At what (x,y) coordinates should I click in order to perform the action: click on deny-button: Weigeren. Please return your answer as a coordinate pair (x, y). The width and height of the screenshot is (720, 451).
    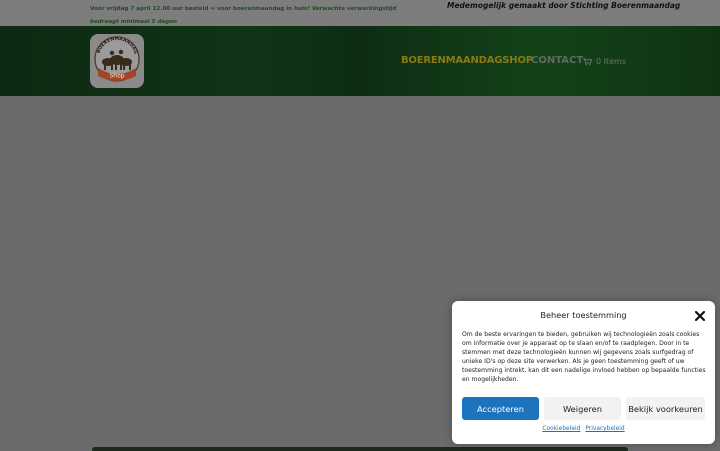
    Looking at the image, I should click on (582, 408).